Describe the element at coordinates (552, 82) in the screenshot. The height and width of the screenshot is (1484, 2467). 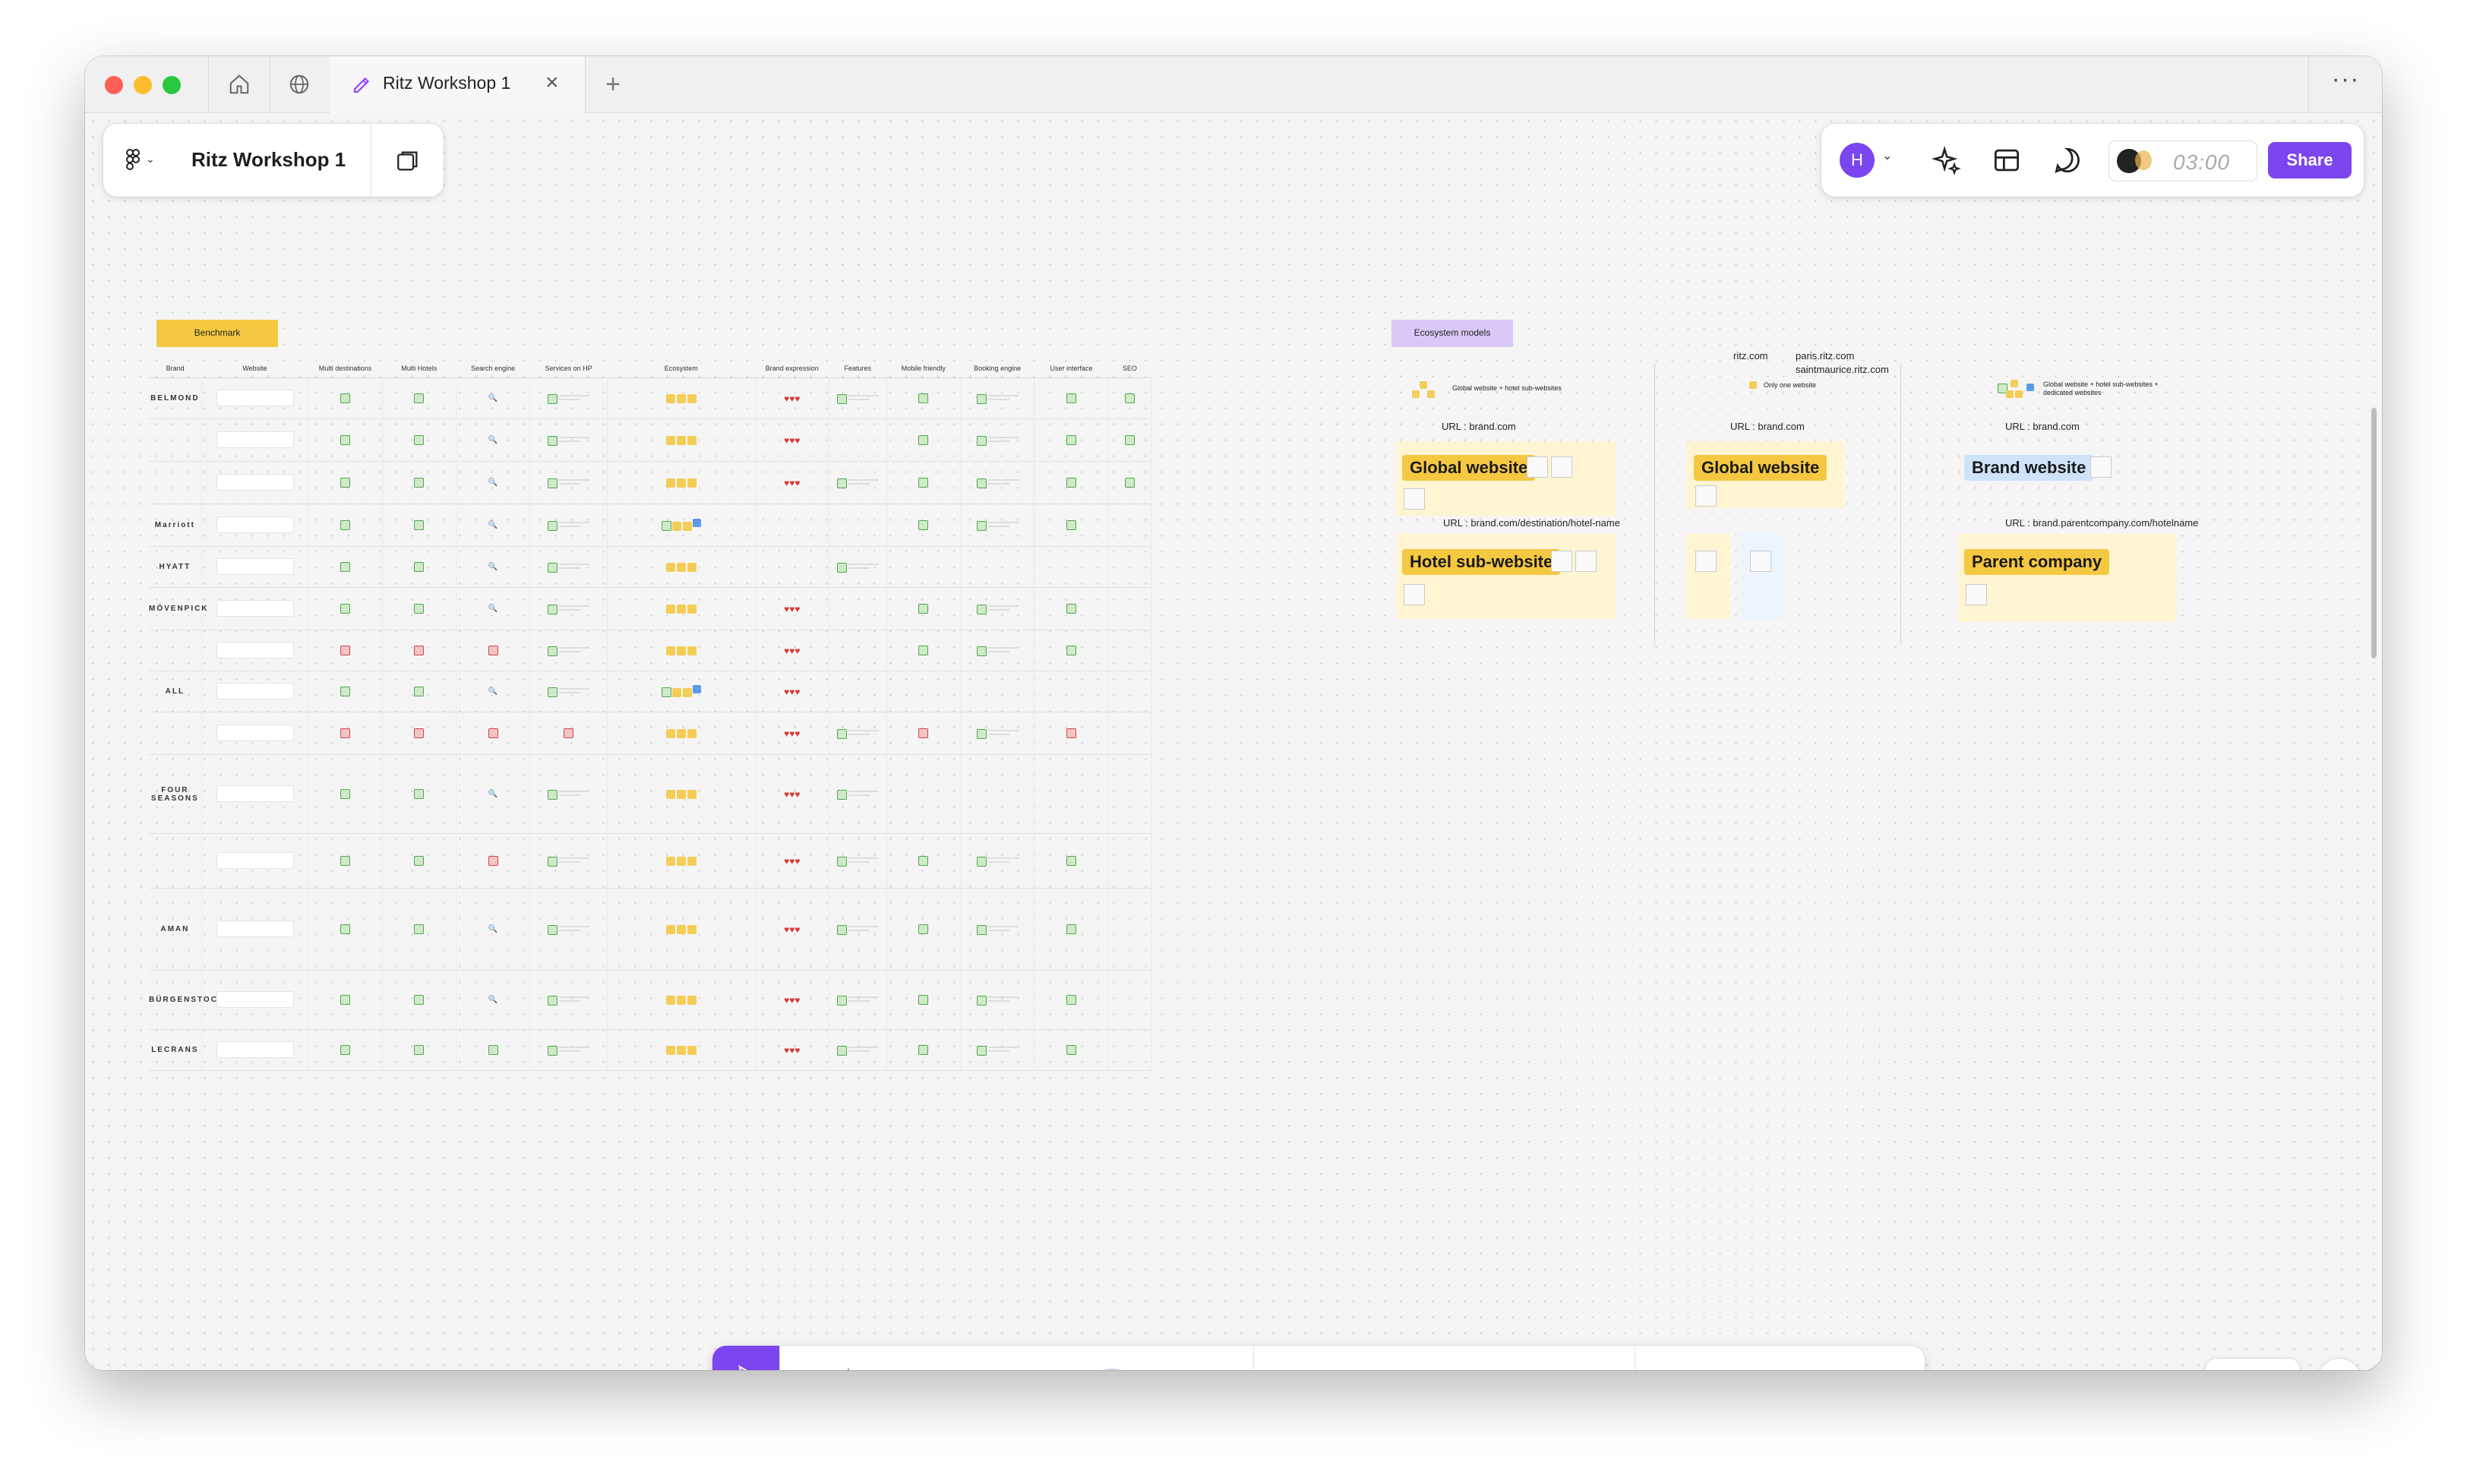
I see `close-tab-icon: ×` at that location.